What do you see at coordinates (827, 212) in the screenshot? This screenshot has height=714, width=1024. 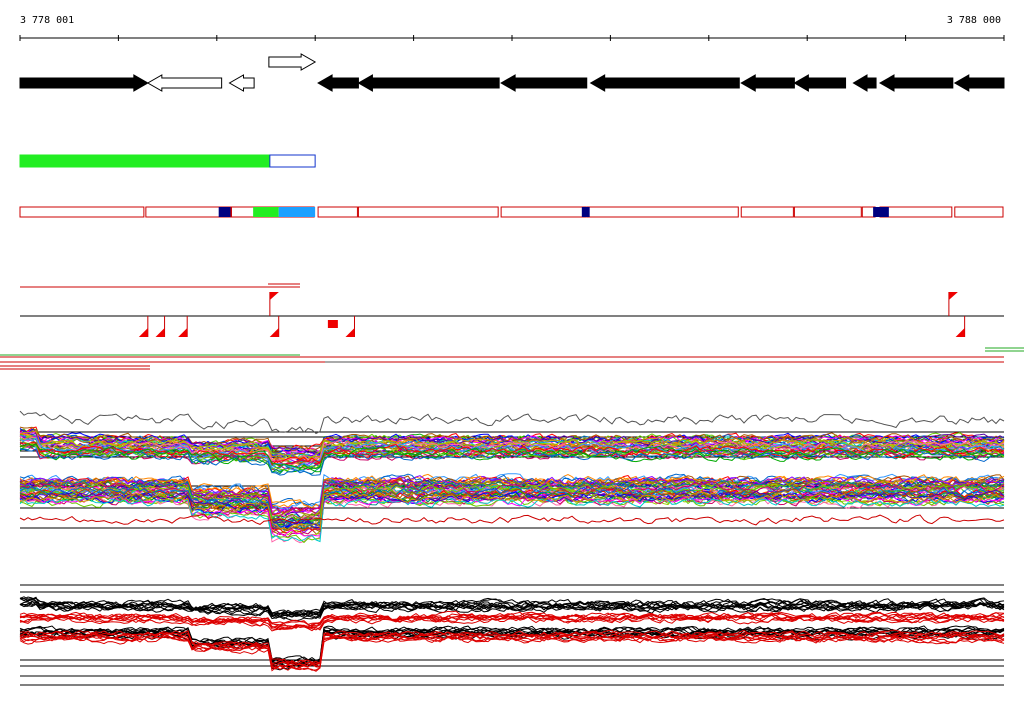 I see `annot-box-atpF` at bounding box center [827, 212].